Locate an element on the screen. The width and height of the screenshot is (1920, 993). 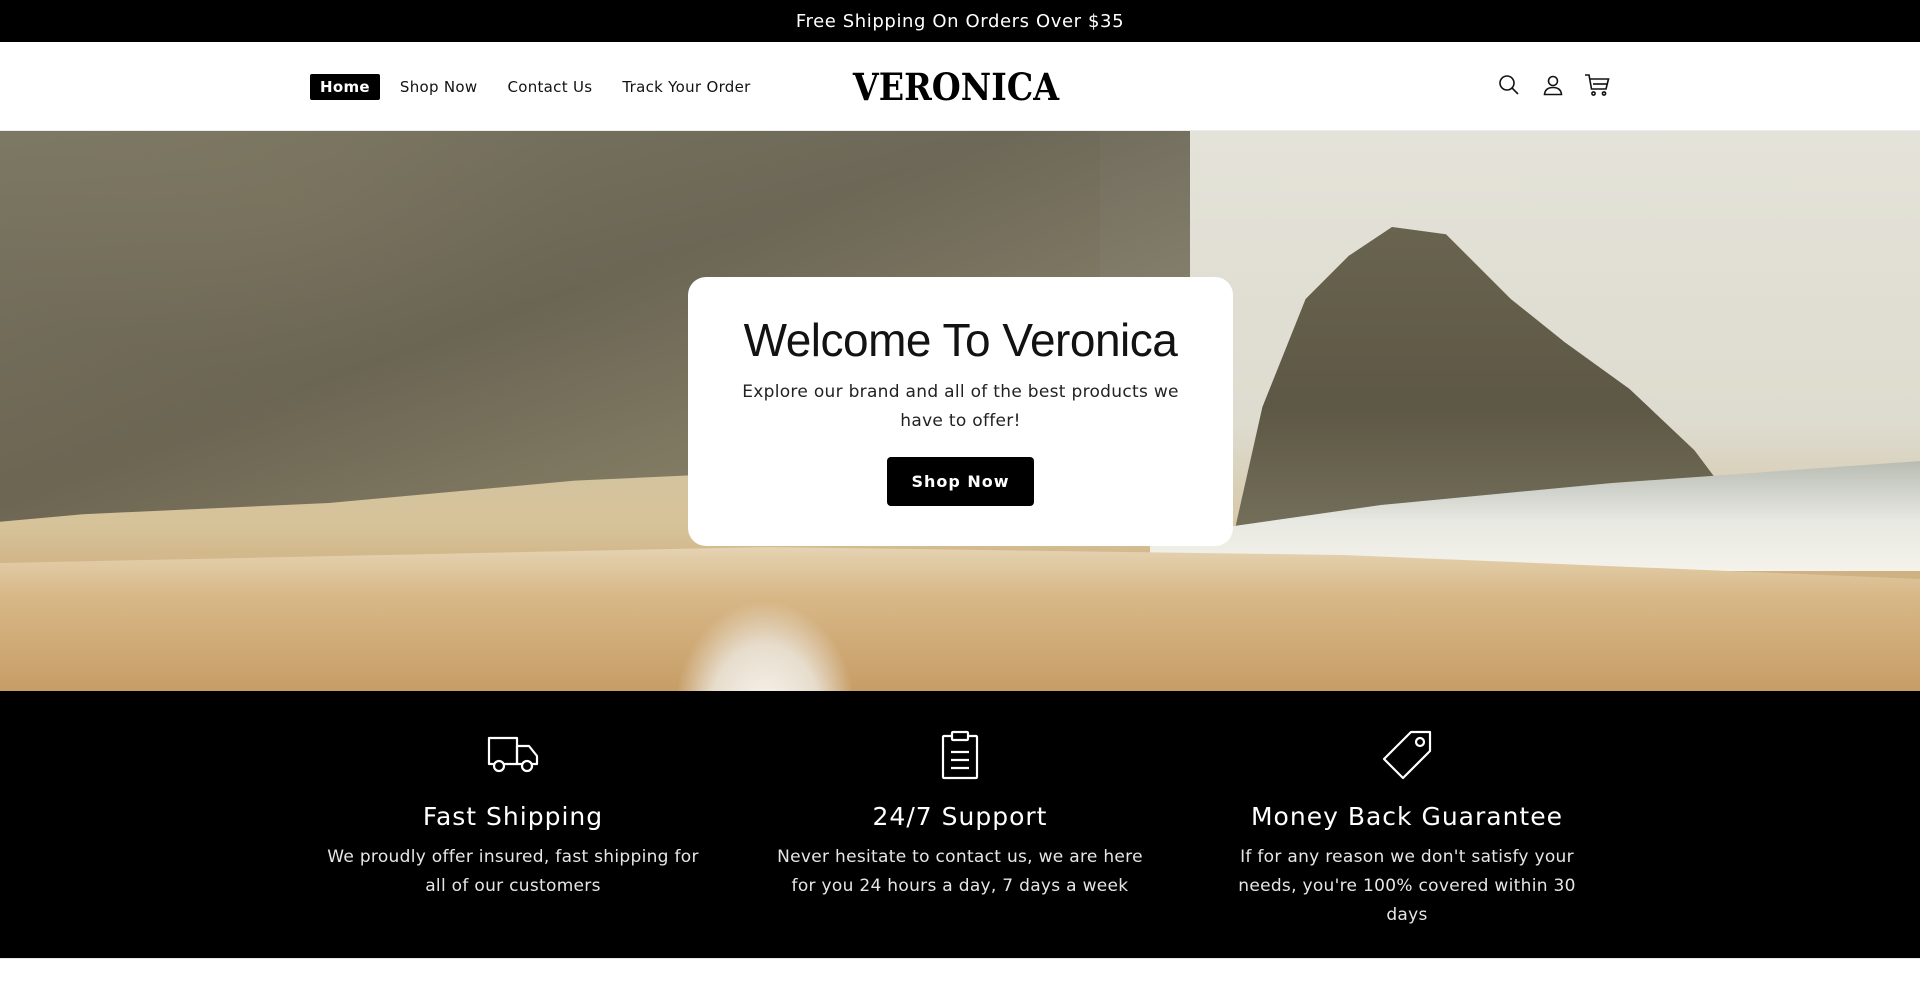
account-icon is located at coordinates (1553, 85).